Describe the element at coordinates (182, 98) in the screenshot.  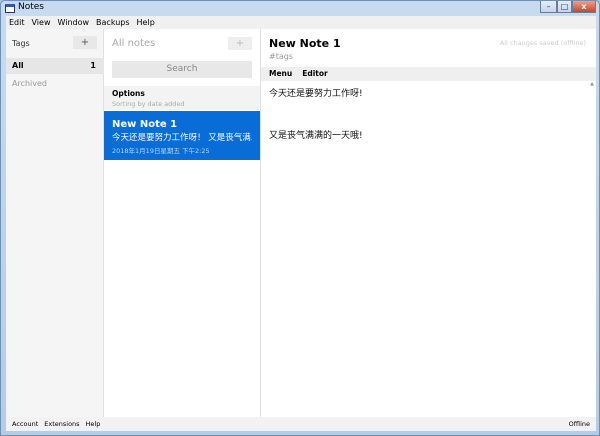
I see `options-bar: Options Sorting by date added` at that location.